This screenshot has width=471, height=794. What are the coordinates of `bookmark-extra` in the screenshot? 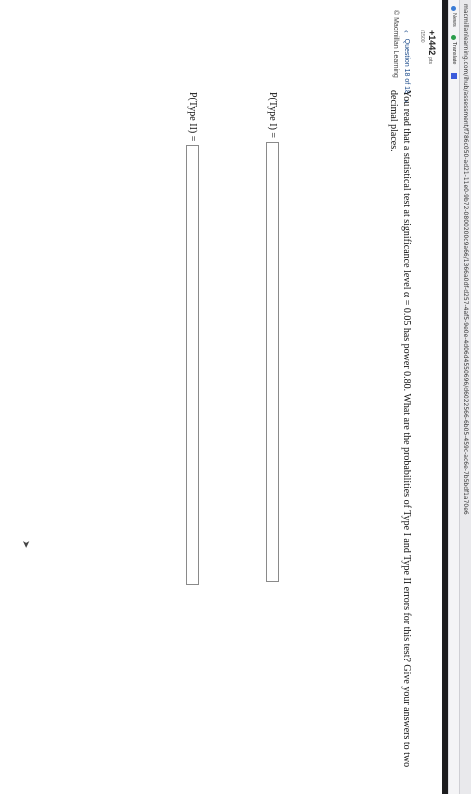 It's located at (454, 75).